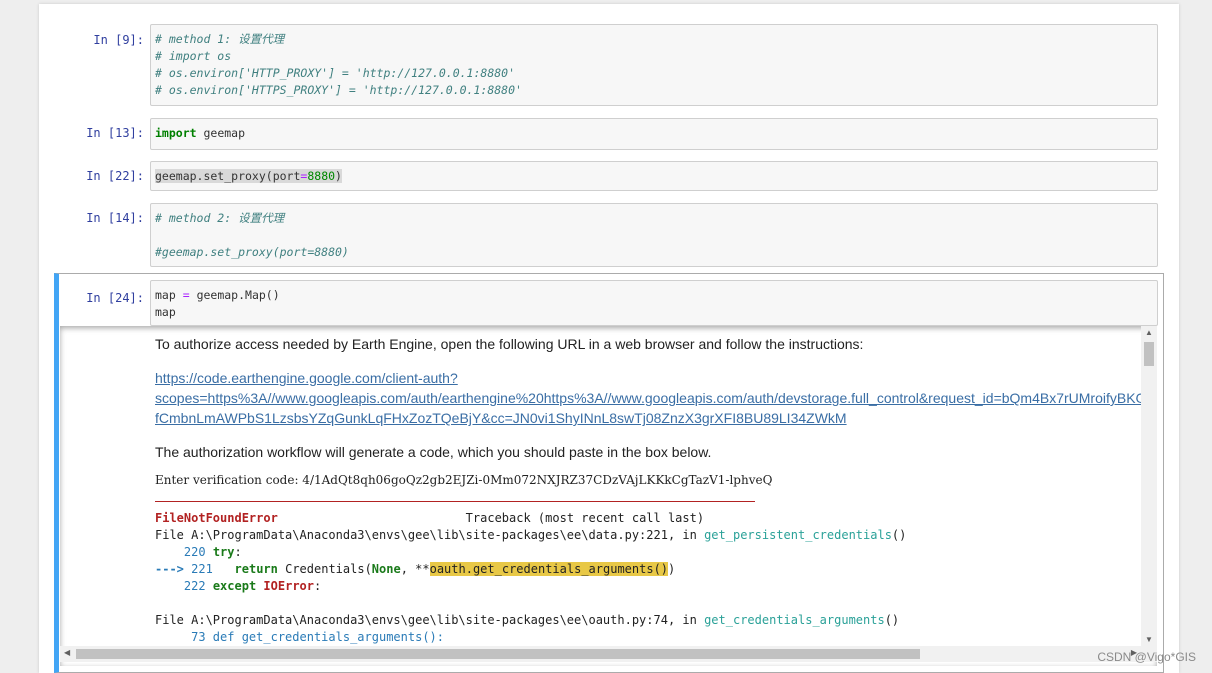 The width and height of the screenshot is (1212, 673). I want to click on traceback-function-link: get_persistent_credentials, so click(798, 535).